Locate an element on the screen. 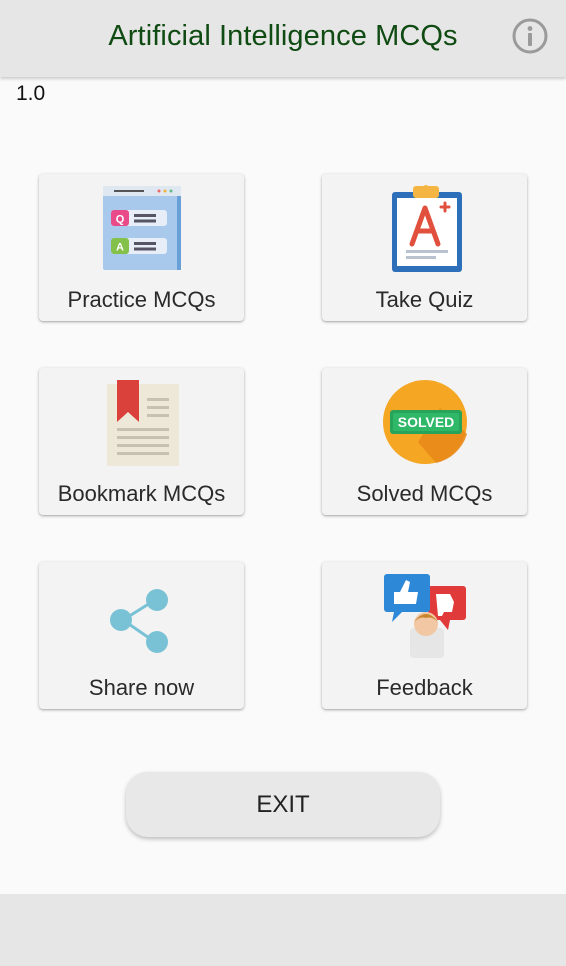  solved-badge-icon: SOLVED is located at coordinates (424, 422).